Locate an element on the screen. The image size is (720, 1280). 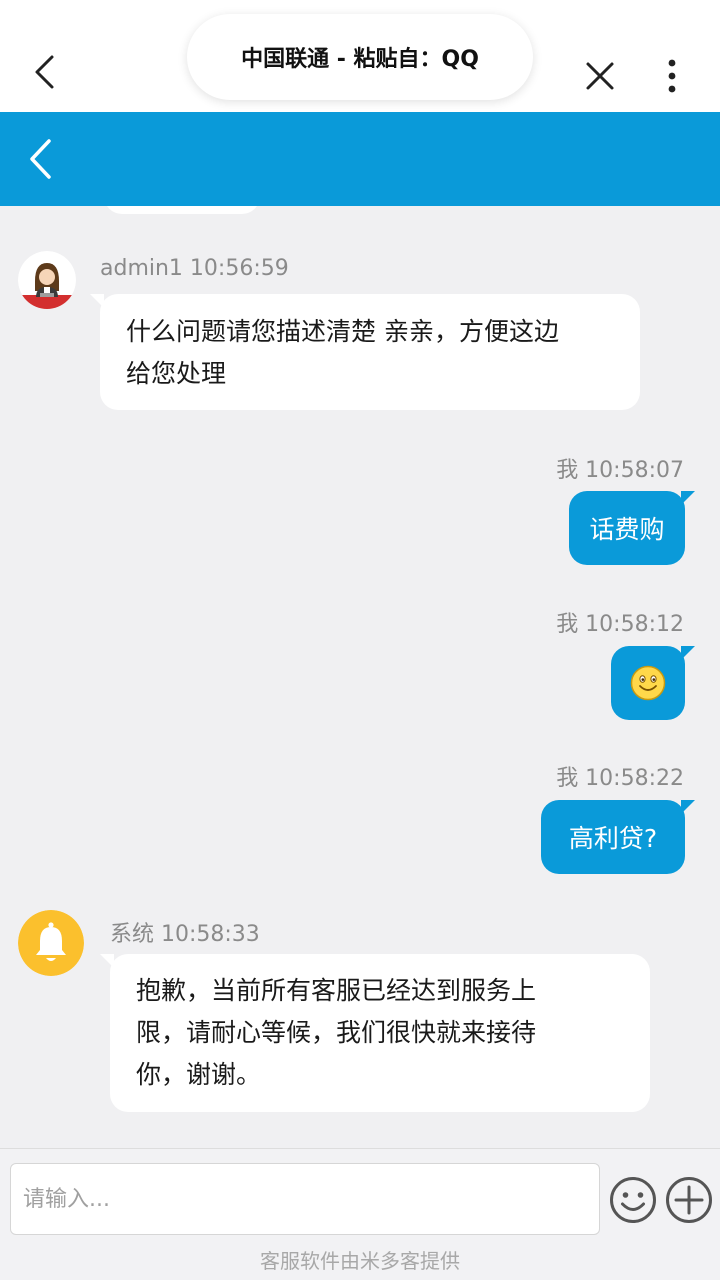
previous-message-bubble is located at coordinates (182, 210).